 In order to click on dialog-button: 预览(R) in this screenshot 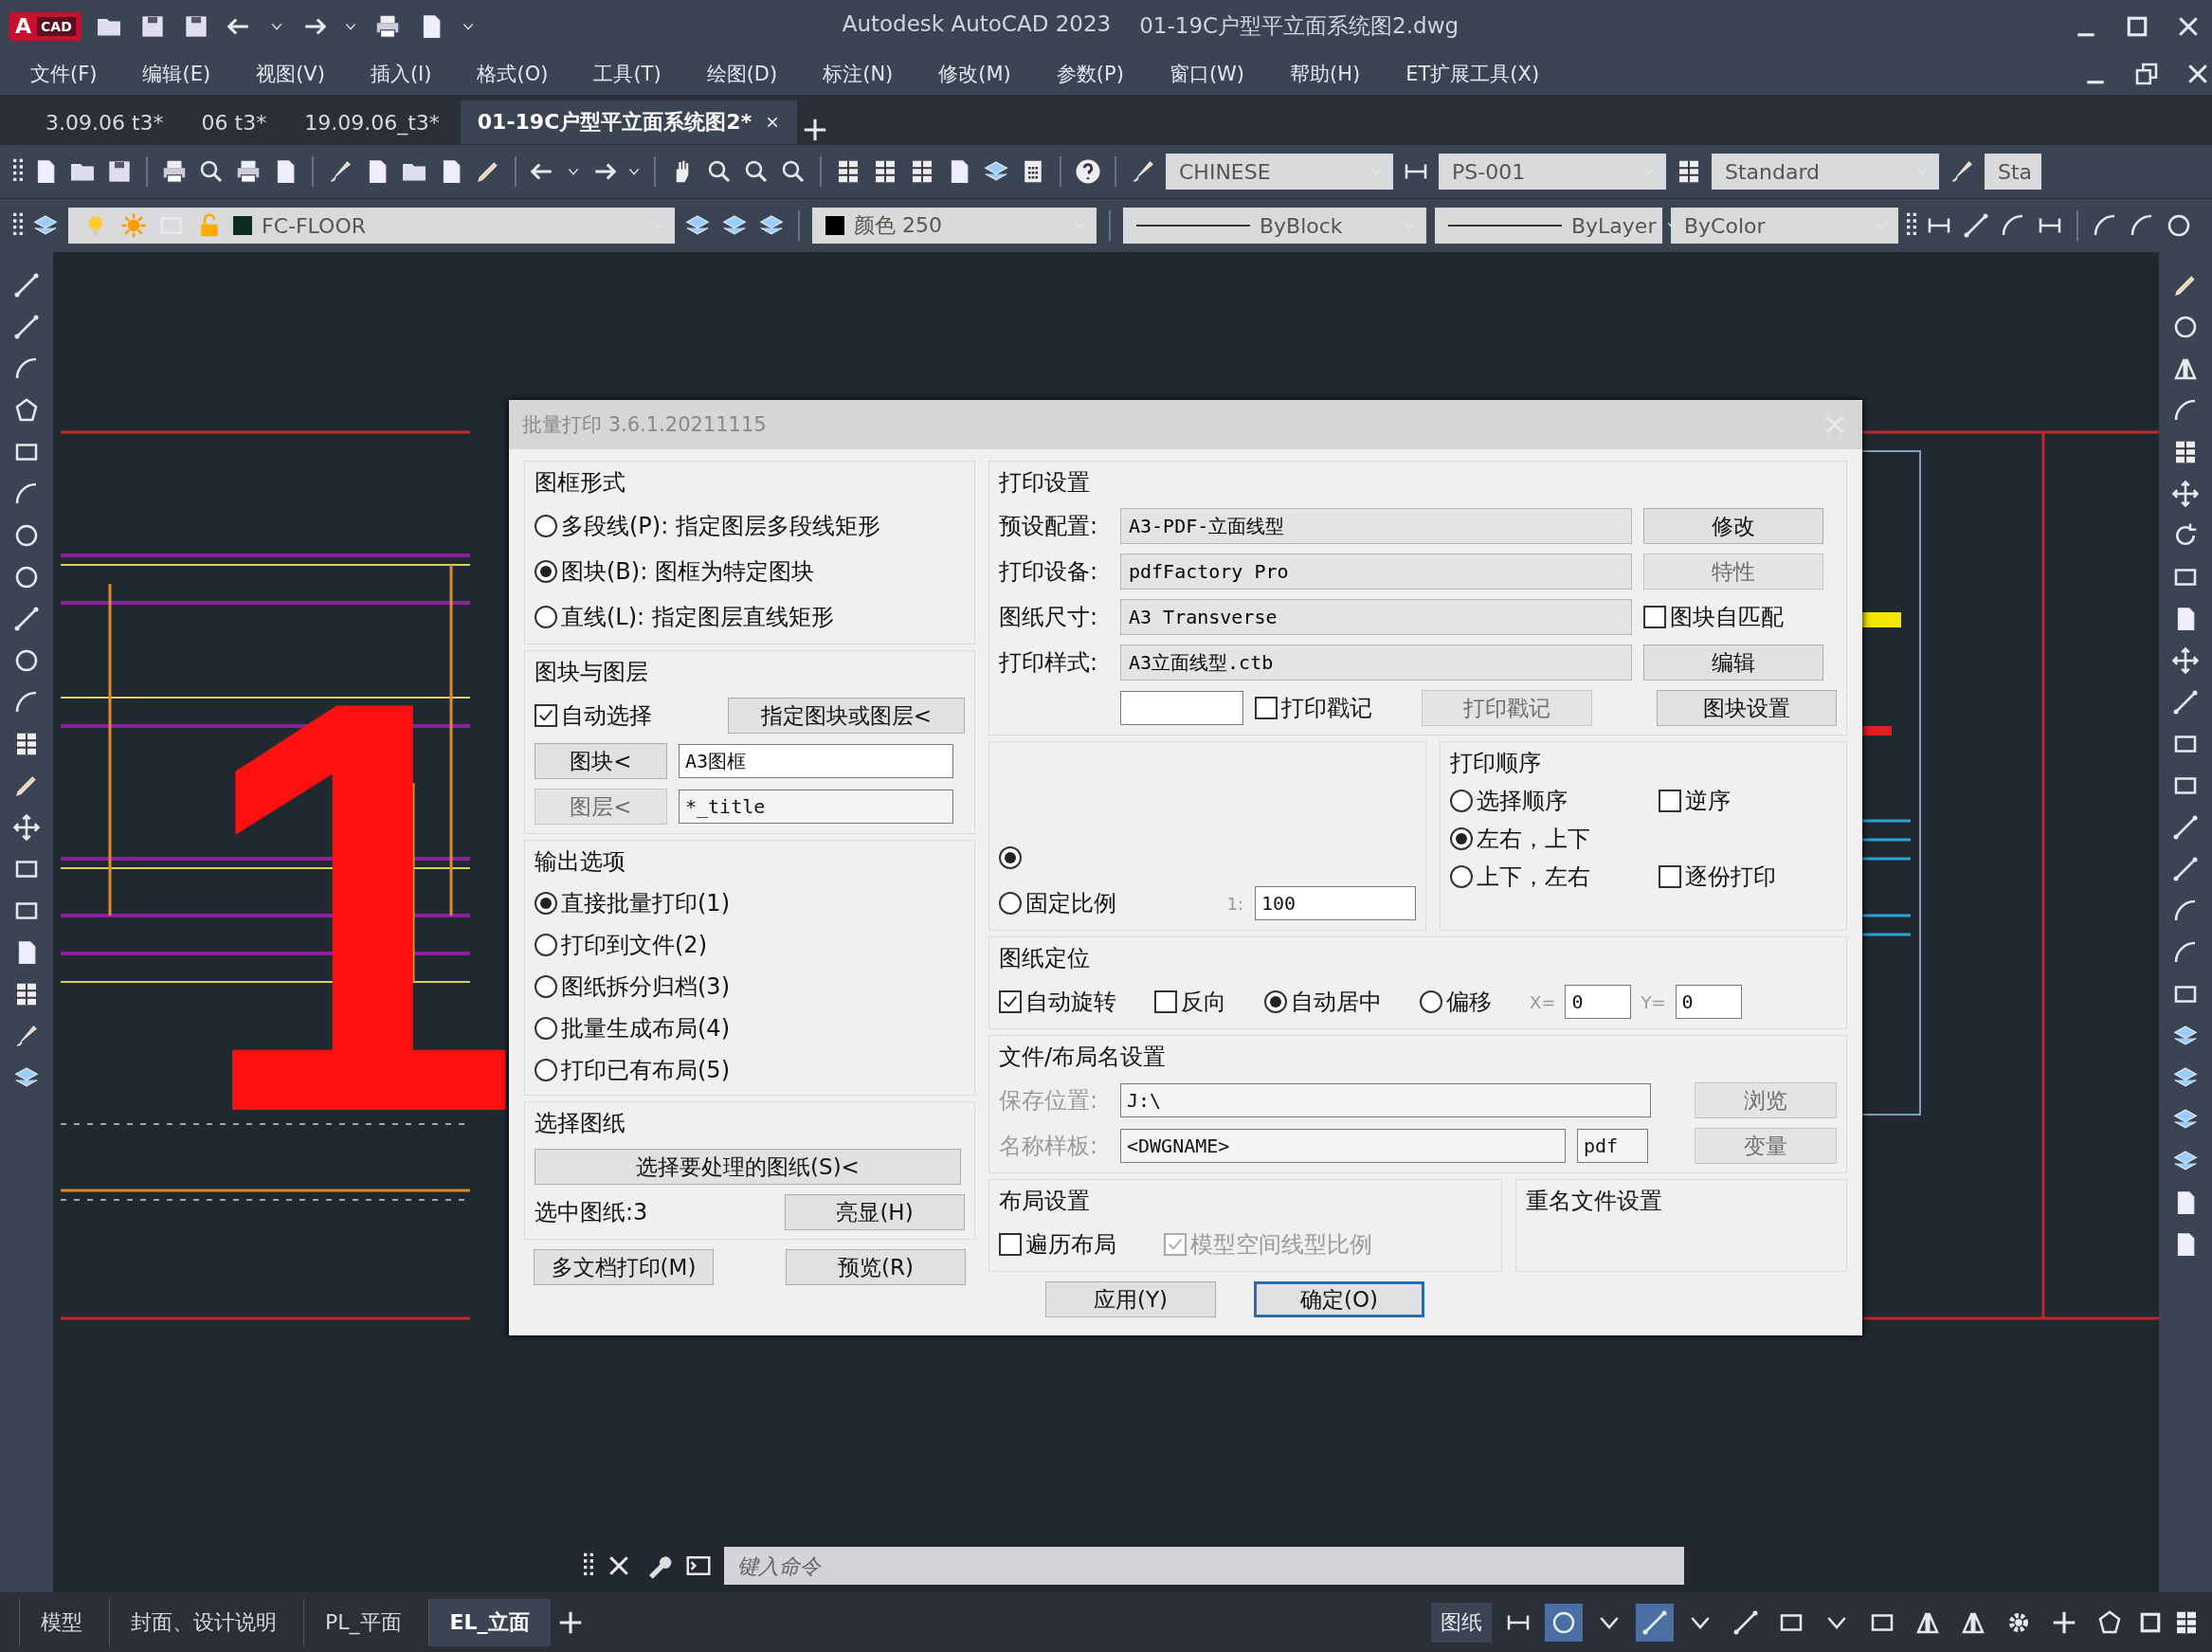, I will do `click(876, 1267)`.